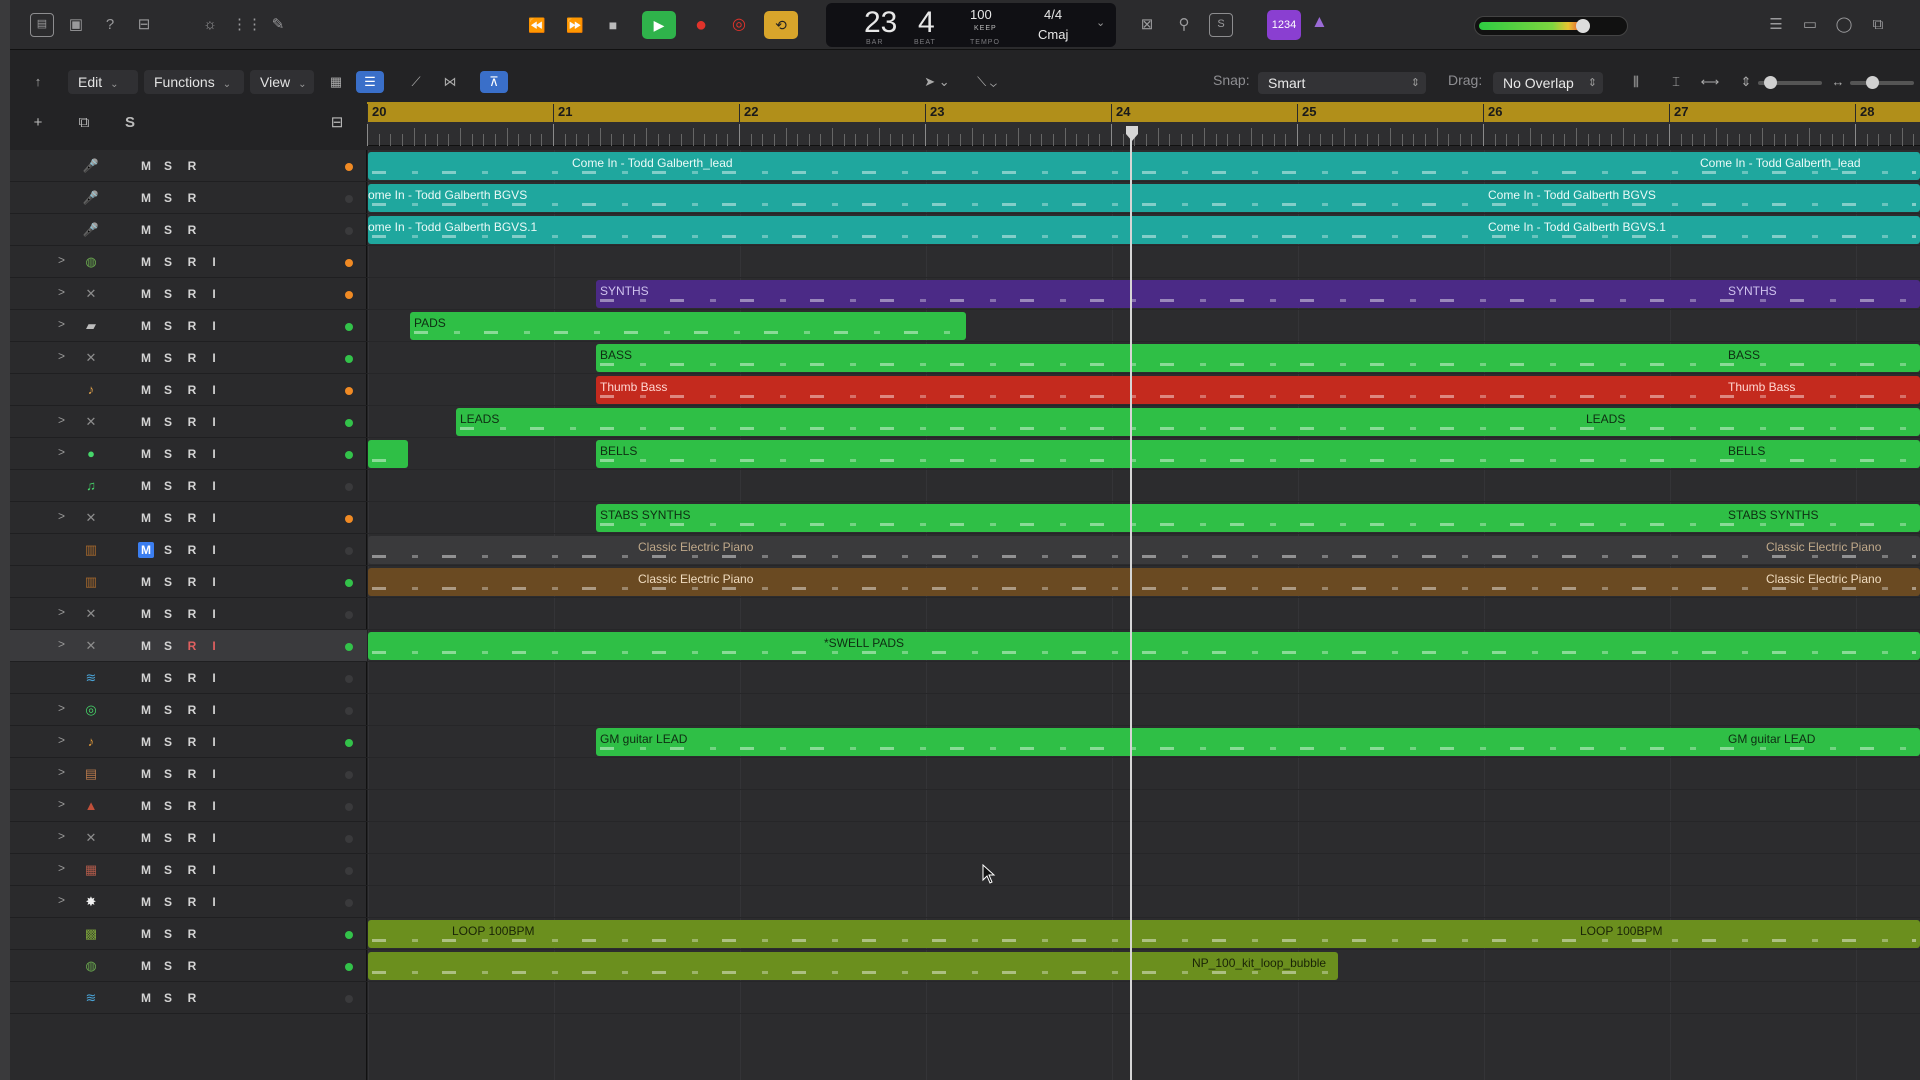  I want to click on count-in-button: 1234, so click(1284, 25).